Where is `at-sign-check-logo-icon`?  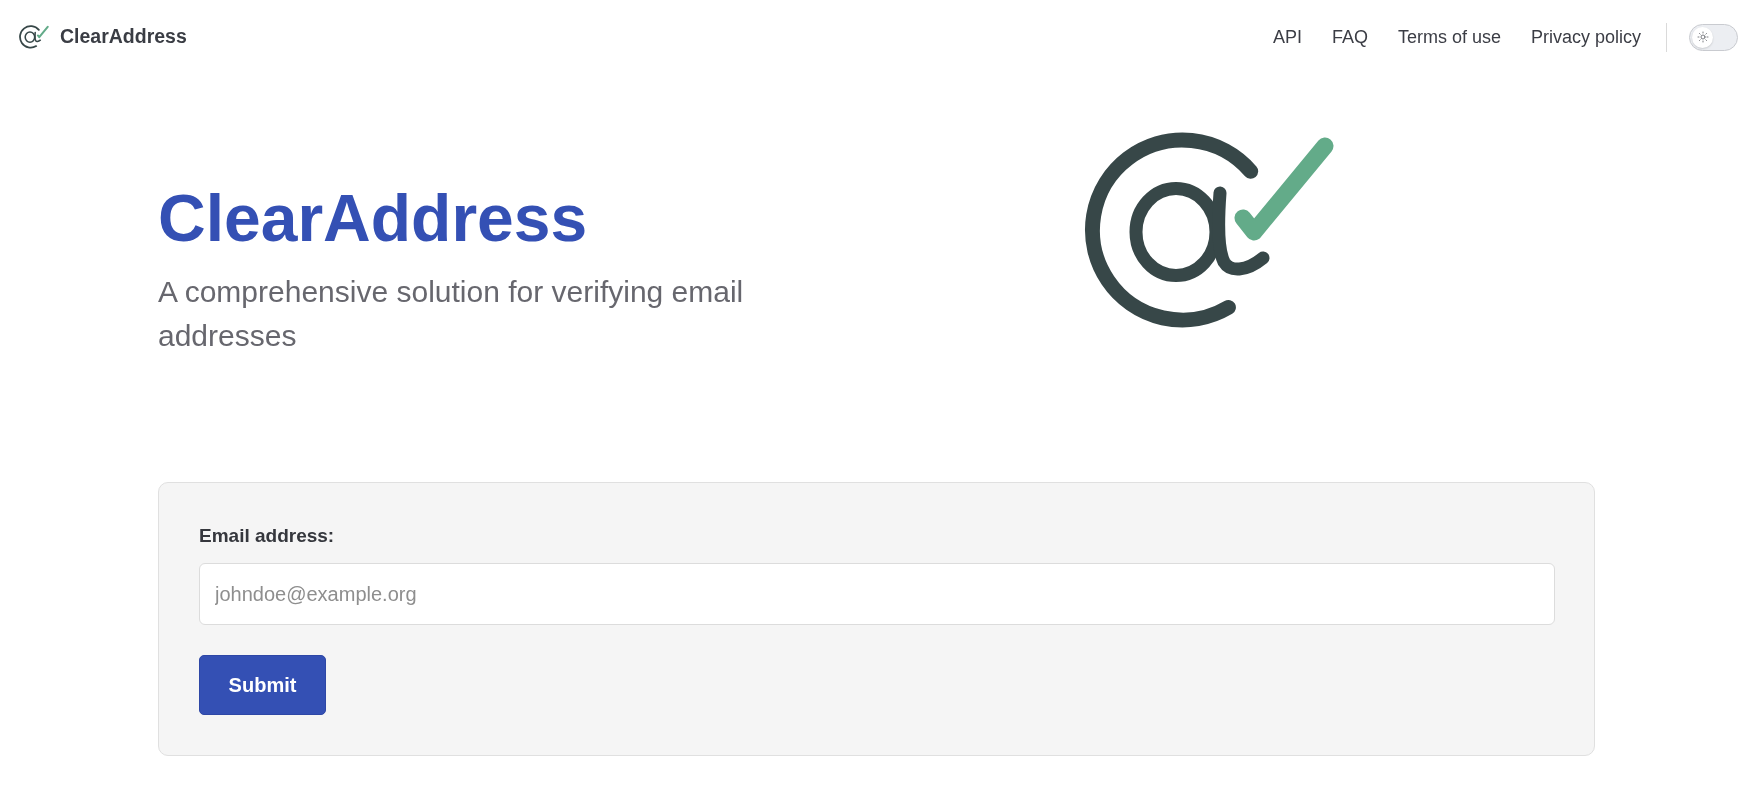 at-sign-check-logo-icon is located at coordinates (1210, 231).